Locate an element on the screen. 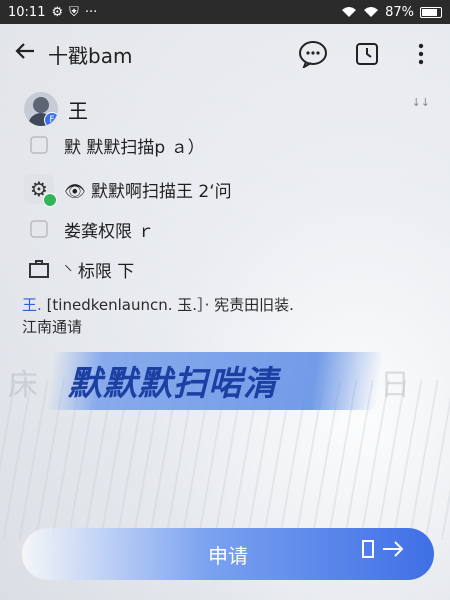 Image resolution: width=450 pixels, height=600 pixels. list-item: 默 默默扫描p ａ） is located at coordinates (114, 145).